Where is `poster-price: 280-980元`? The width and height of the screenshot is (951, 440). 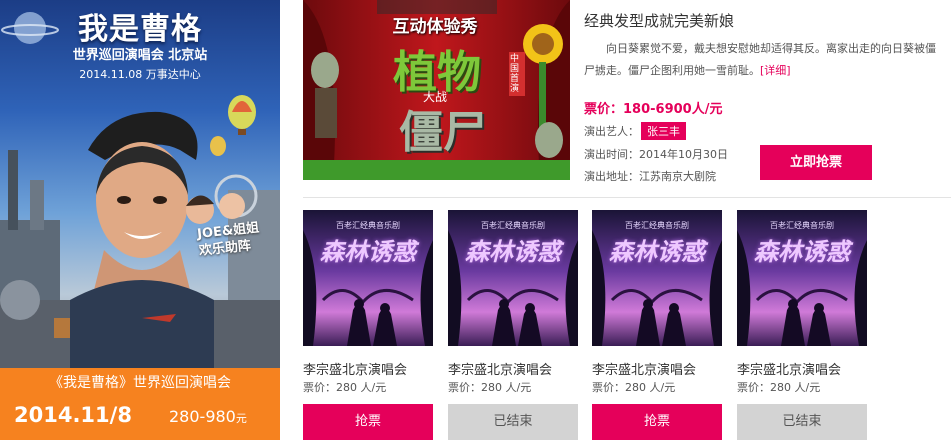
poster-price: 280-980元 is located at coordinates (208, 416).